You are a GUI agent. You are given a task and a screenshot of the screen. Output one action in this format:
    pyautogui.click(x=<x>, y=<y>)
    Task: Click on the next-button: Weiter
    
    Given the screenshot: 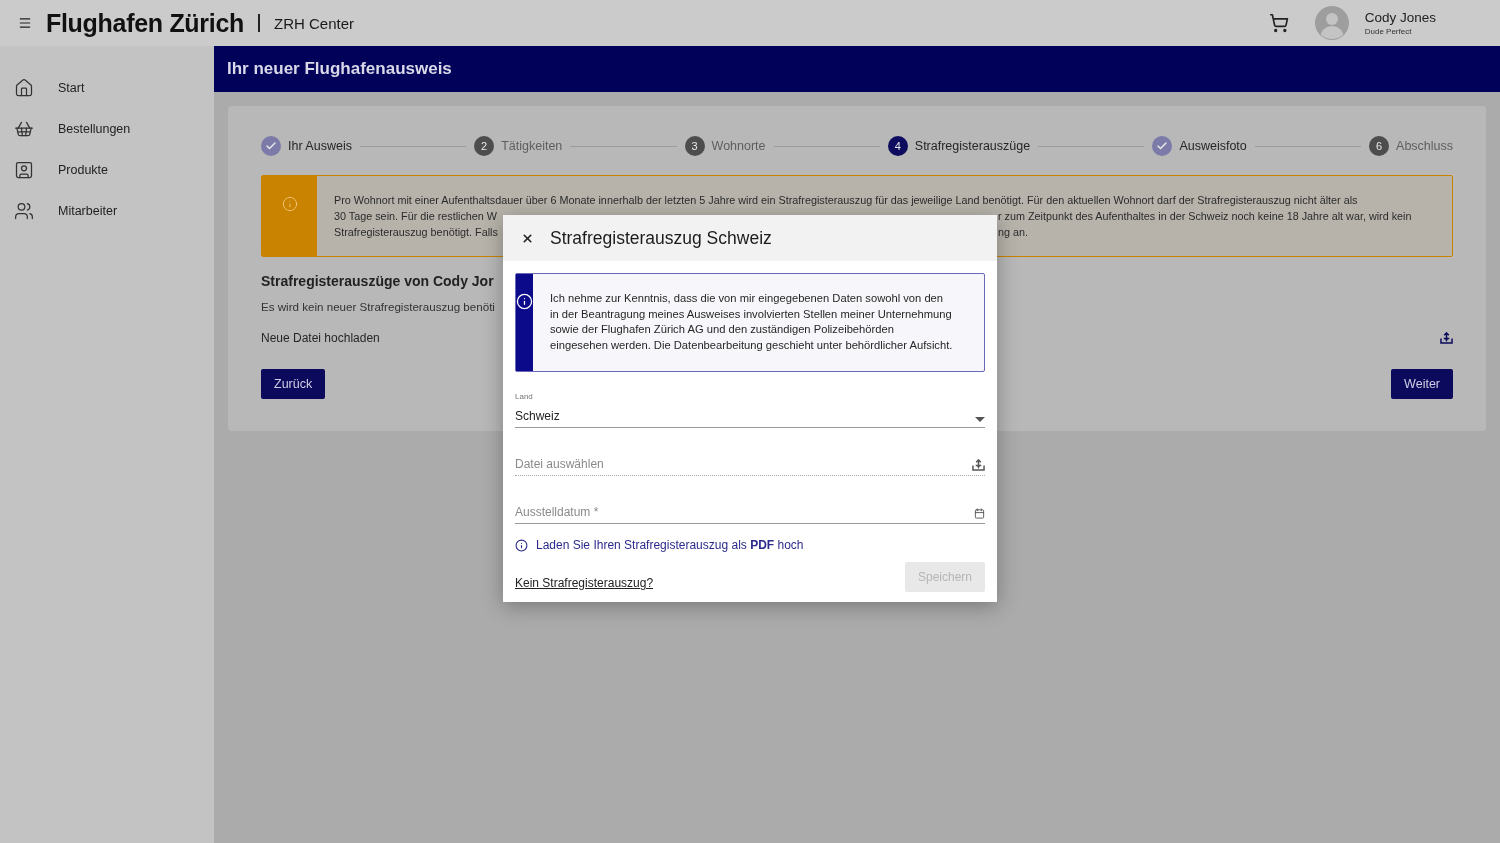 What is the action you would take?
    pyautogui.click(x=1422, y=384)
    